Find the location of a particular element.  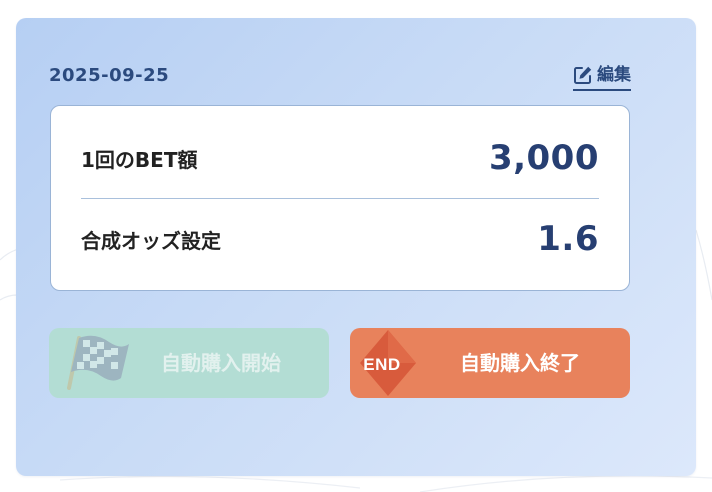

edit-link: 編集 is located at coordinates (602, 76).